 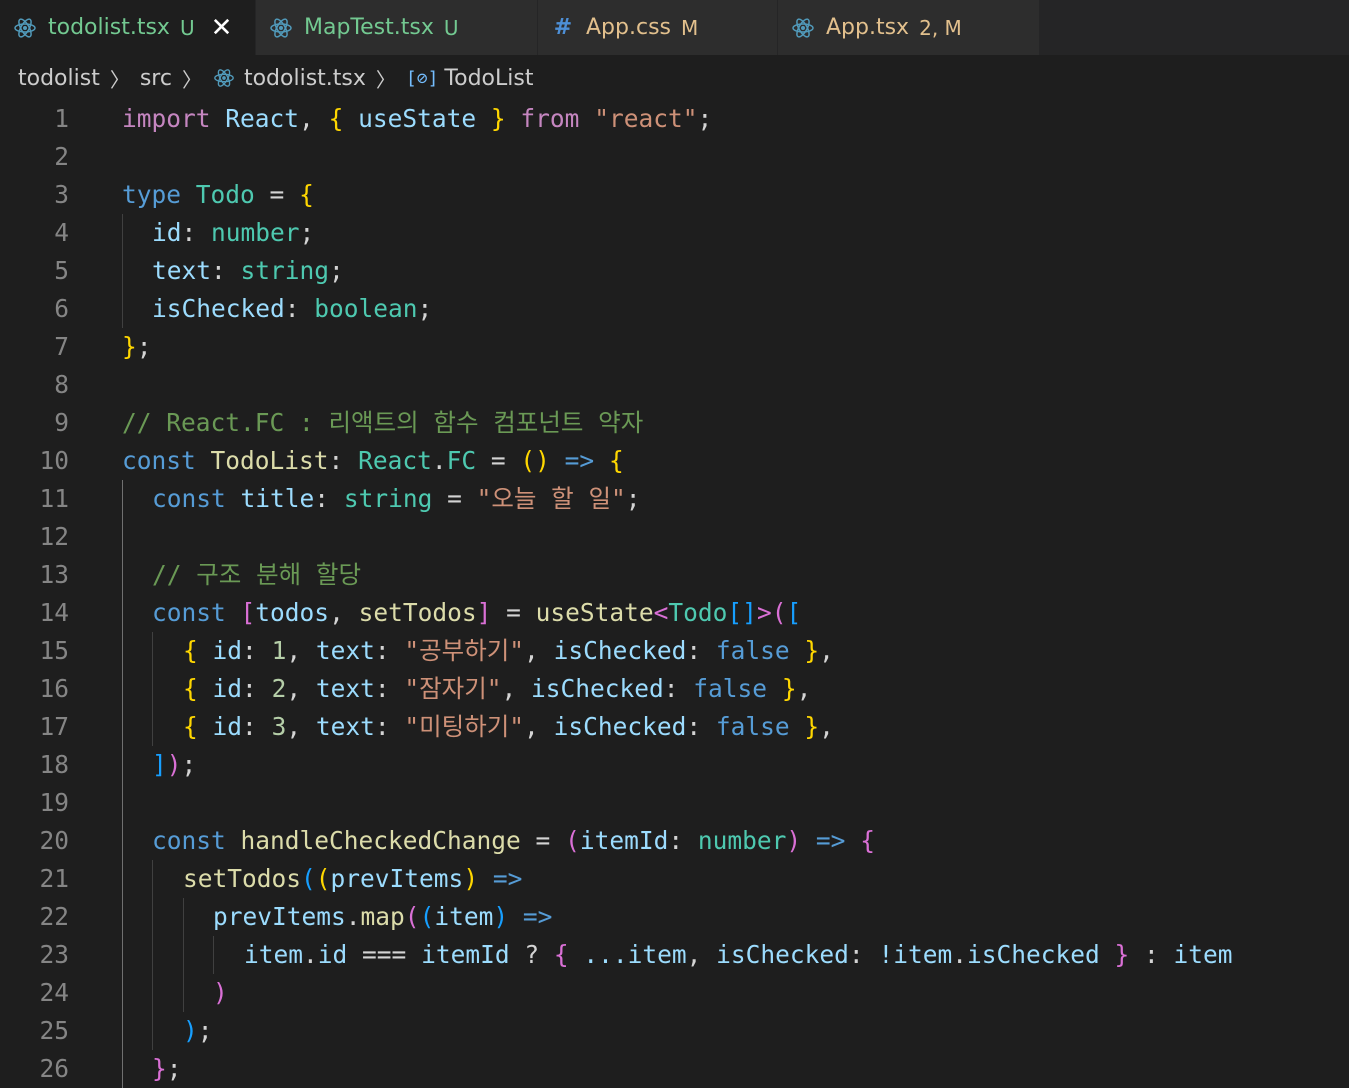 What do you see at coordinates (61, 118) in the screenshot?
I see `line-number: 1` at bounding box center [61, 118].